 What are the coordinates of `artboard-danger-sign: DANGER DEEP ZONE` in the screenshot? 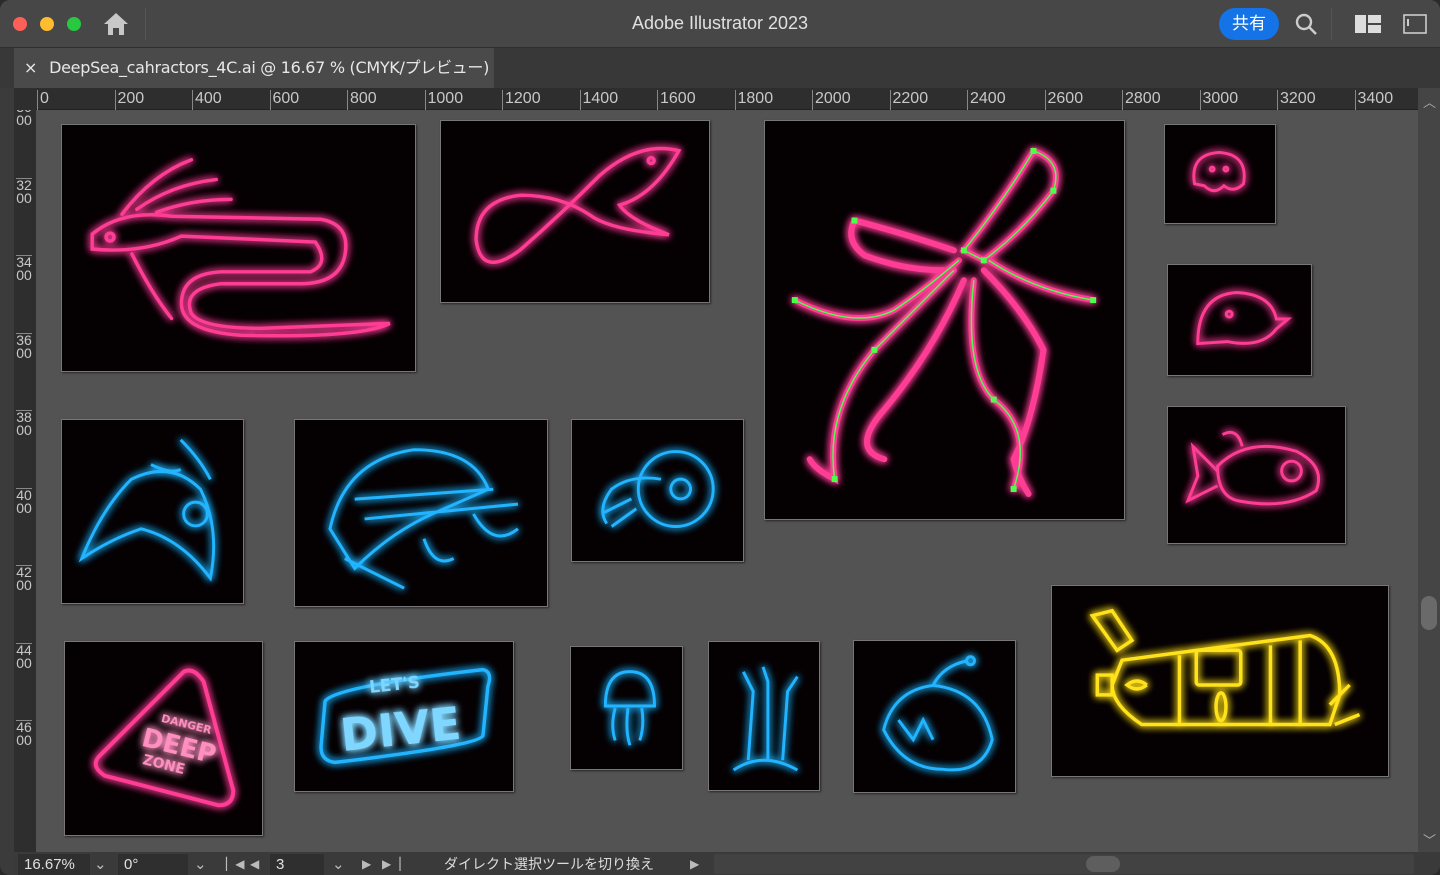 It's located at (163, 738).